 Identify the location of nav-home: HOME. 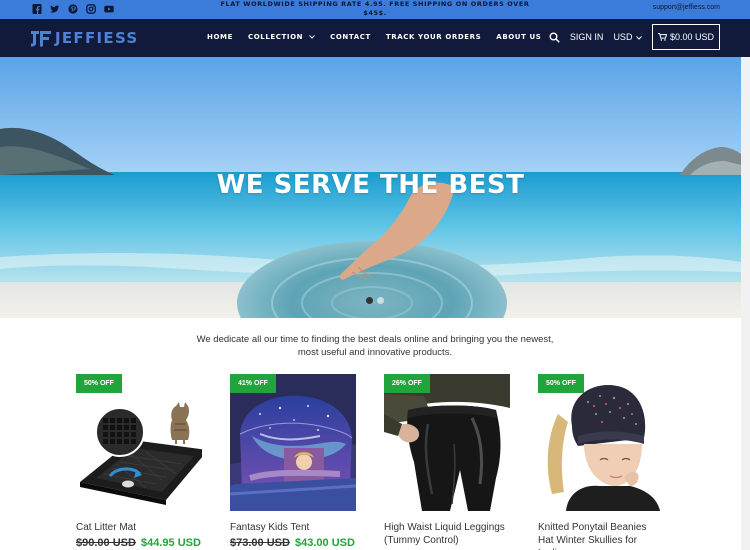
(220, 37).